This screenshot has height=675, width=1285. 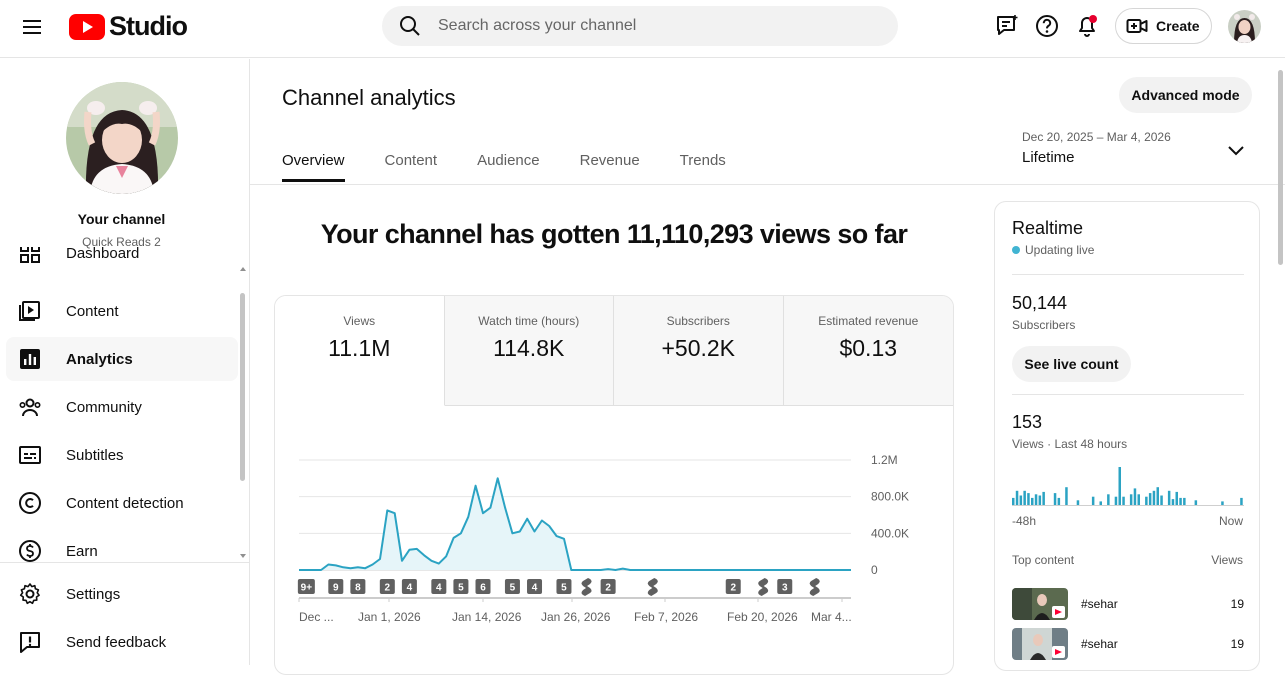 I want to click on scroll-down-icon, so click(x=243, y=556).